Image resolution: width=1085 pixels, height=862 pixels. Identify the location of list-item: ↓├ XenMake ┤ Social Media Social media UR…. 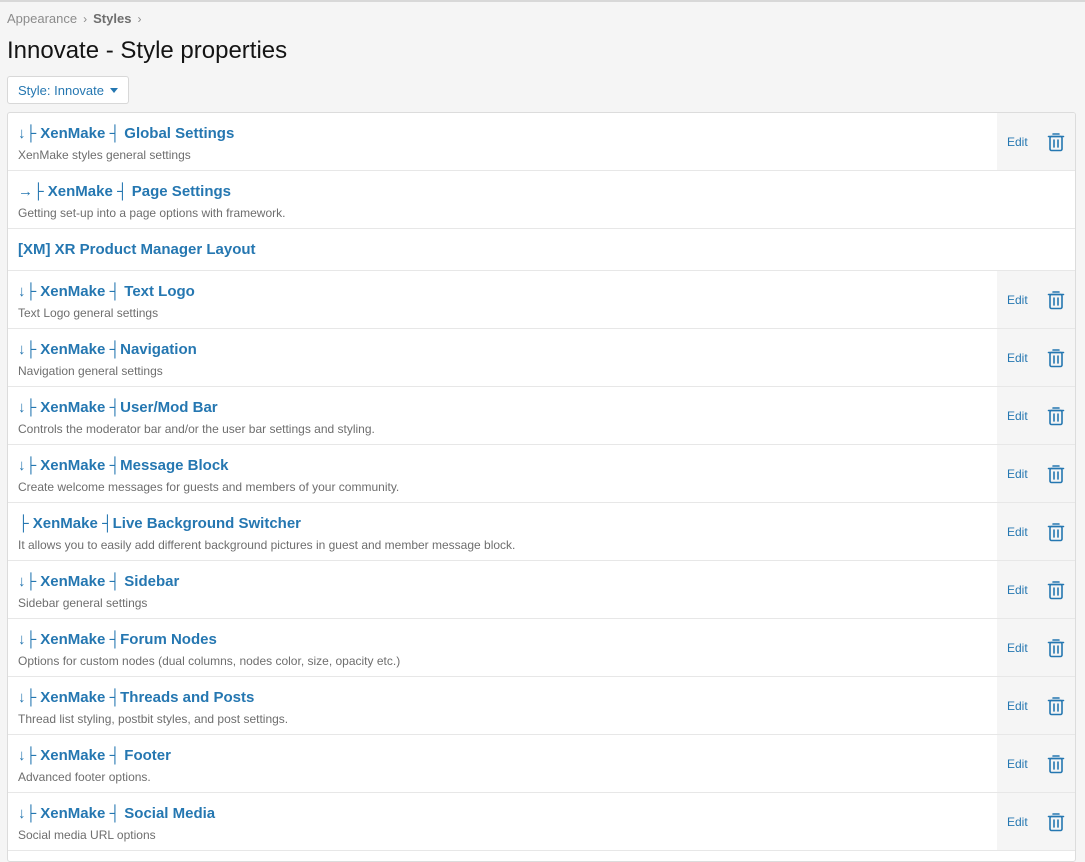
(541, 822).